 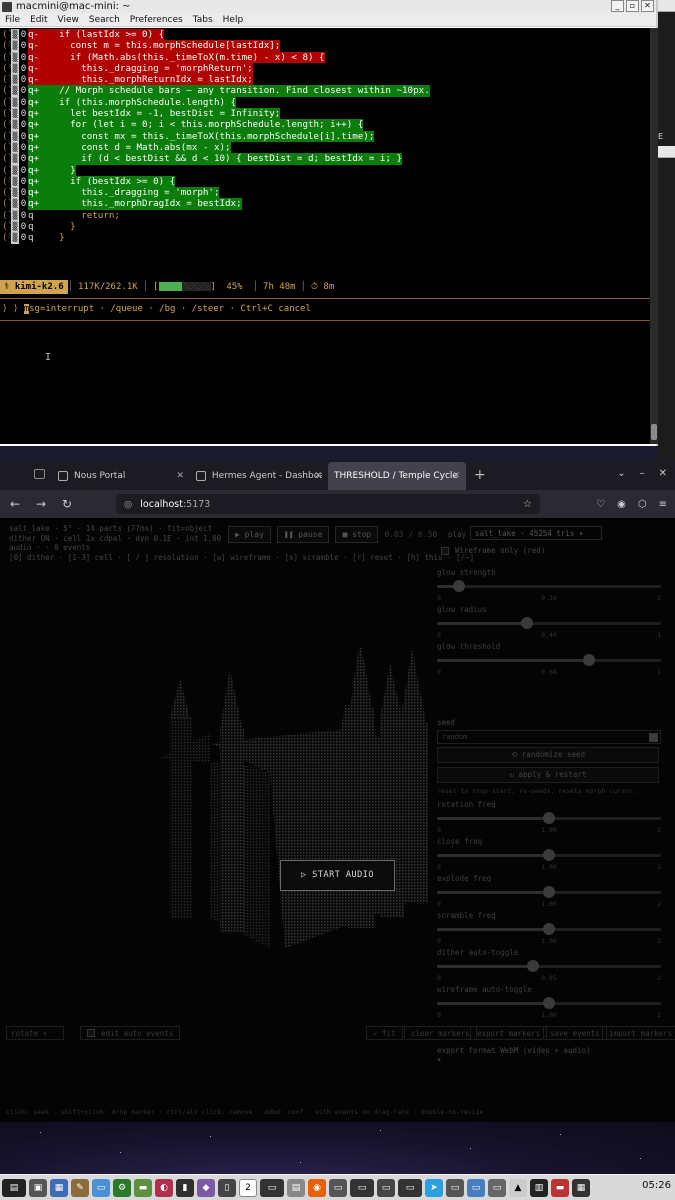 I want to click on slider-dither-auto-toggle: dither auto-toggle 0 0.85 2, so click(x=549, y=965).